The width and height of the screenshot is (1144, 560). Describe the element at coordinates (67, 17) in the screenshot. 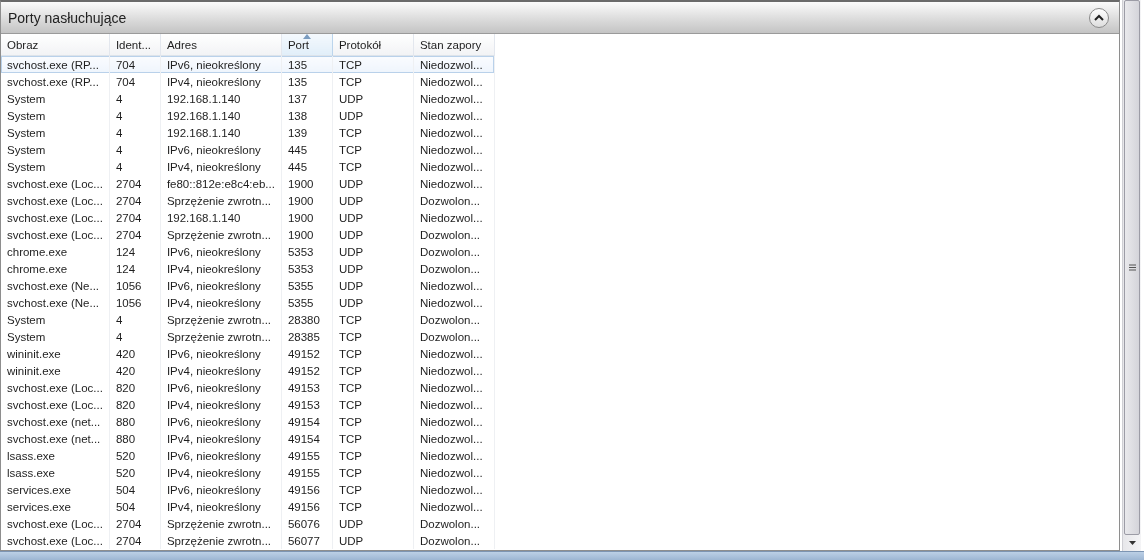

I see `panel-title: Porty nasłuchujące` at that location.